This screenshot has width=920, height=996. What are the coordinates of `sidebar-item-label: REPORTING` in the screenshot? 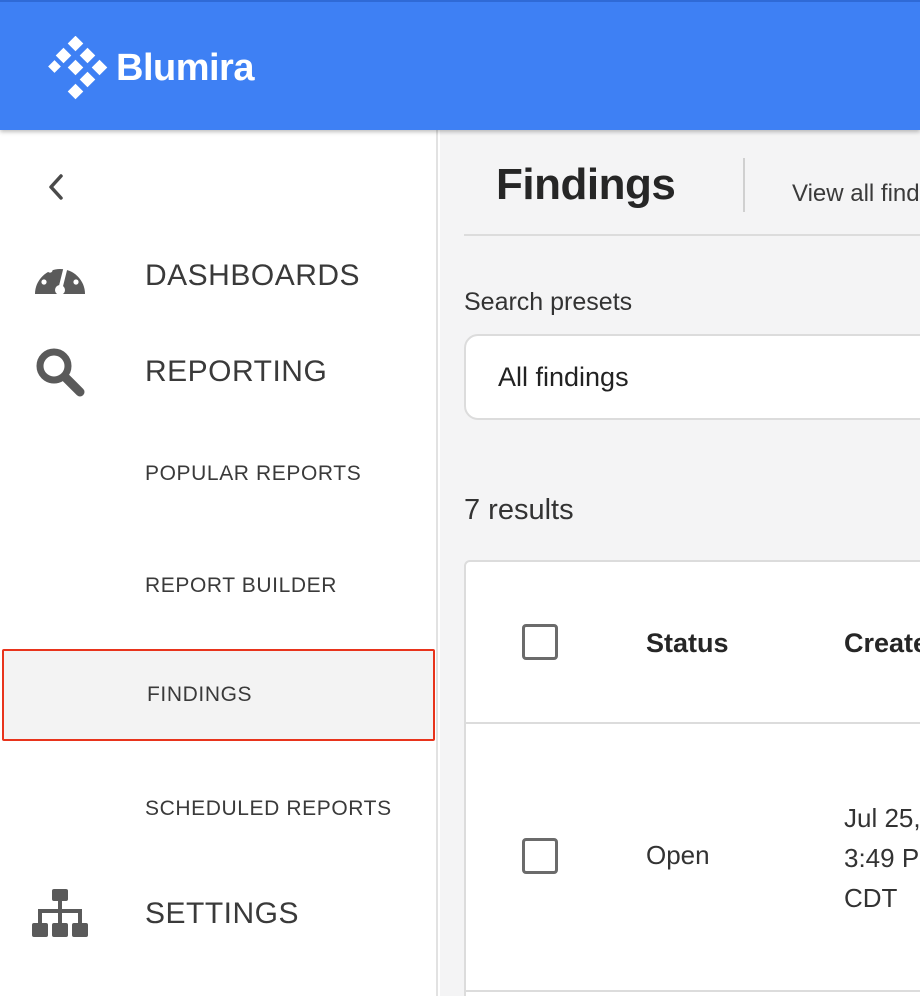 It's located at (236, 371).